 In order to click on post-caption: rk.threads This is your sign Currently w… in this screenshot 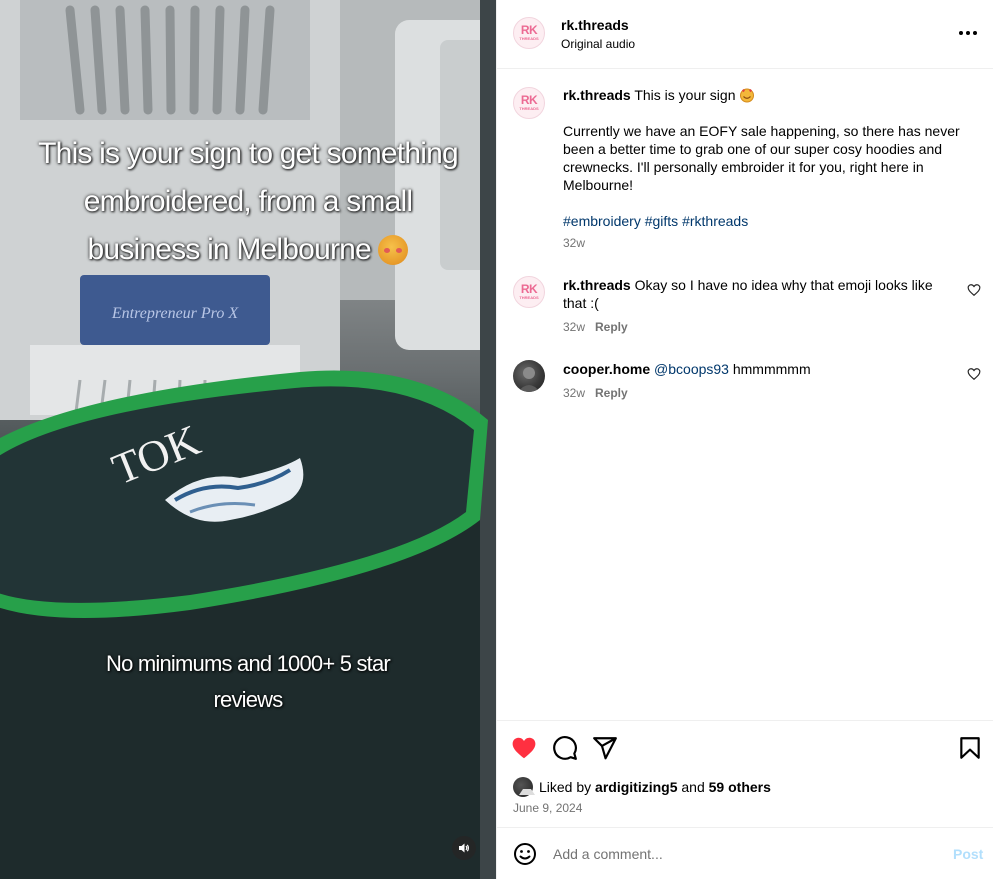, I will do `click(763, 160)`.